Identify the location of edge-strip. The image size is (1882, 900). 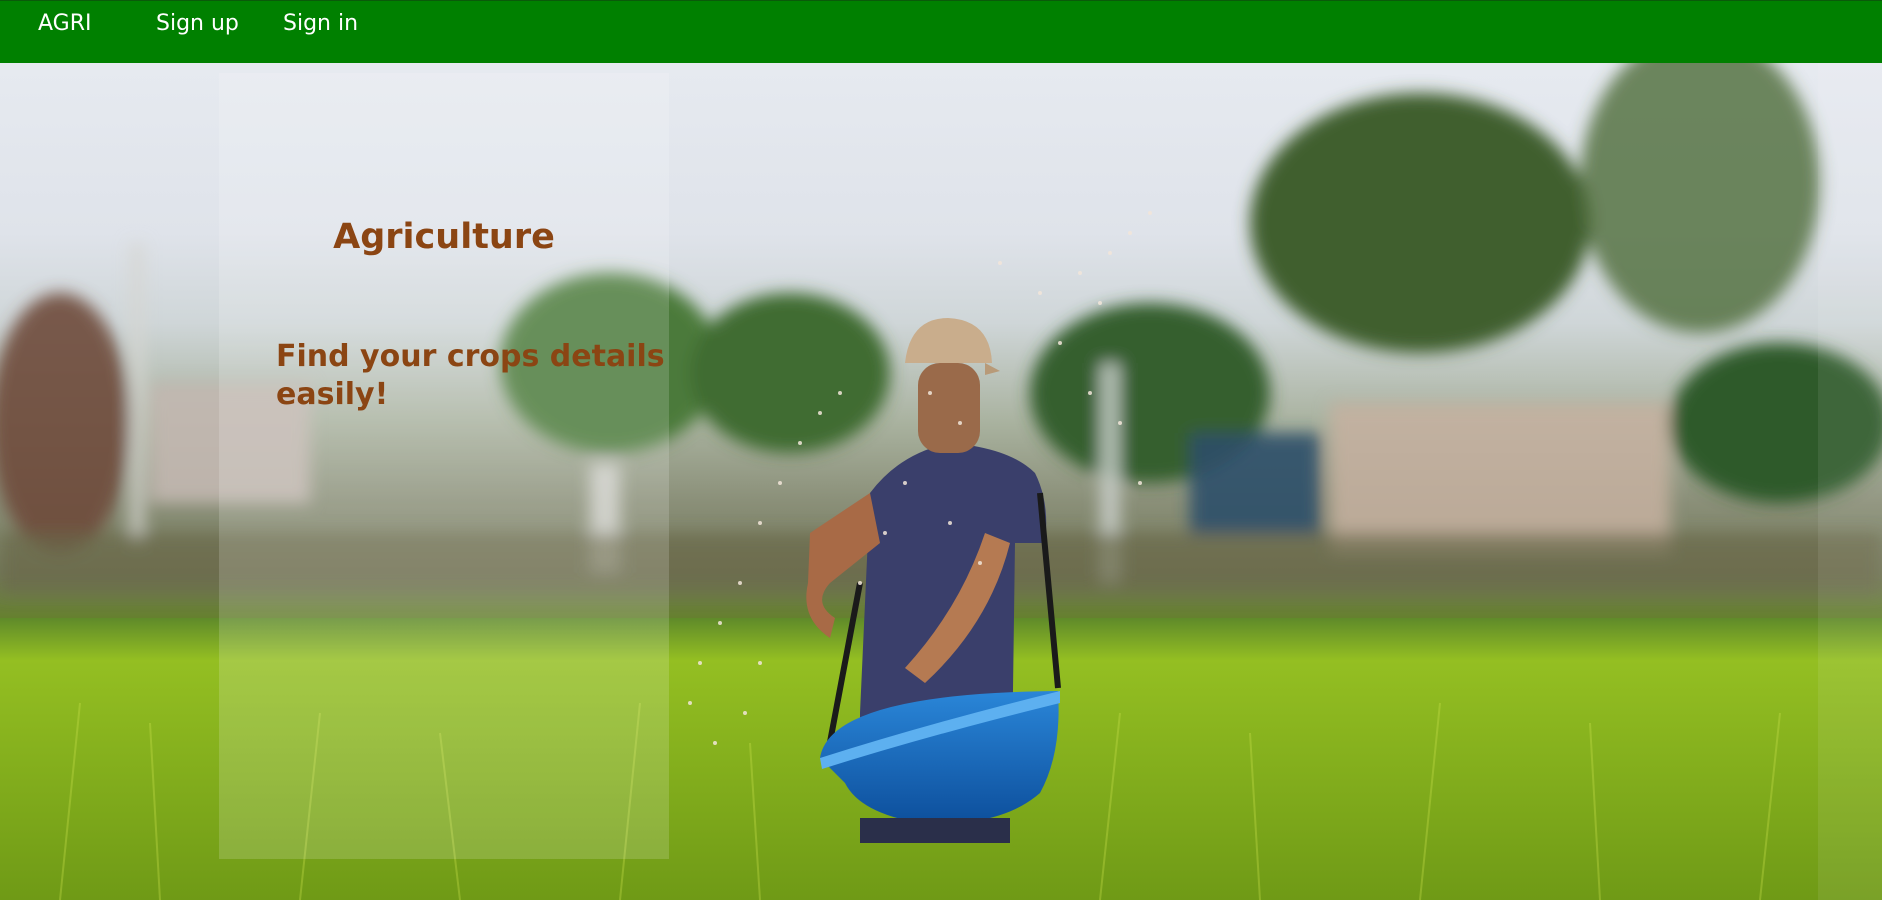
(1850, 481).